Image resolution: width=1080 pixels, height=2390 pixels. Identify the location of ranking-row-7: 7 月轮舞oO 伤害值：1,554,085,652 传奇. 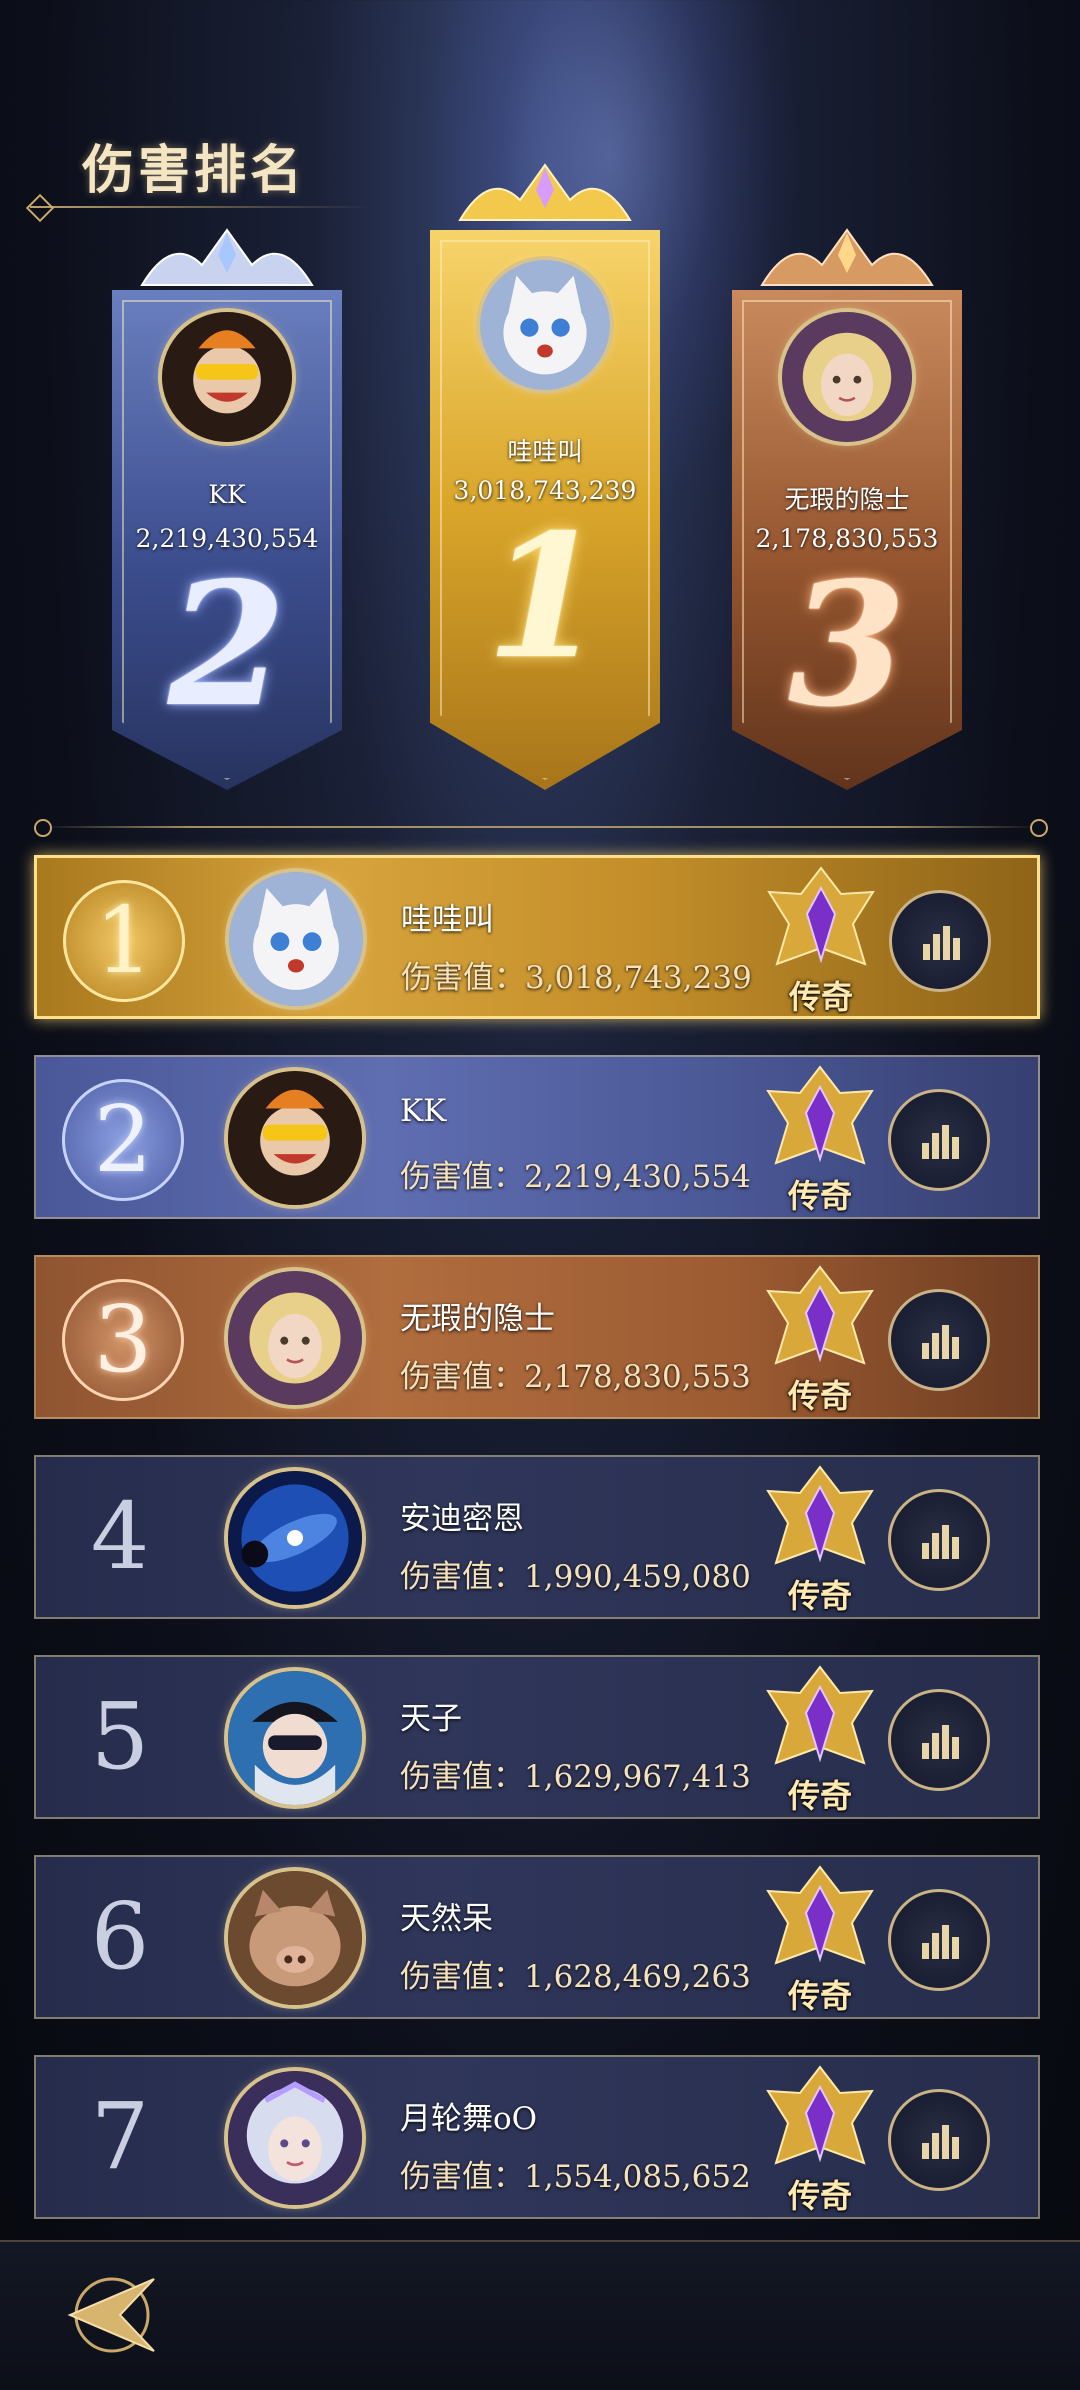
(537, 2137).